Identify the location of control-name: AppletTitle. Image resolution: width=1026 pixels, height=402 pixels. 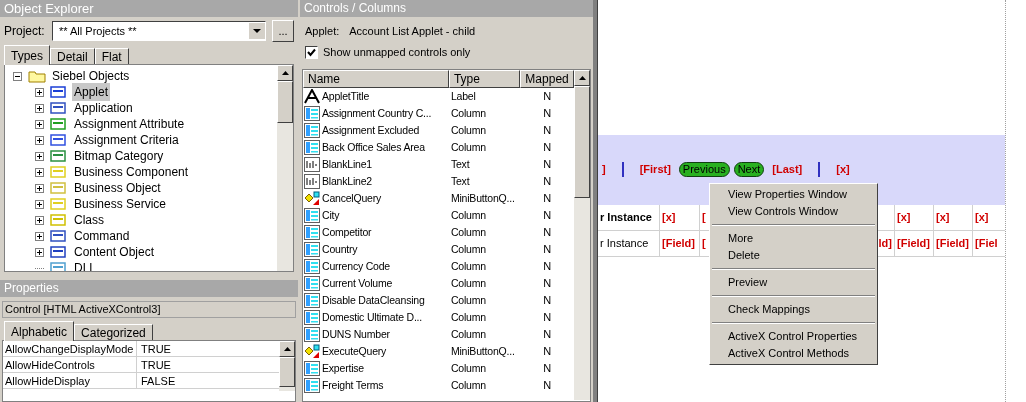
(346, 96).